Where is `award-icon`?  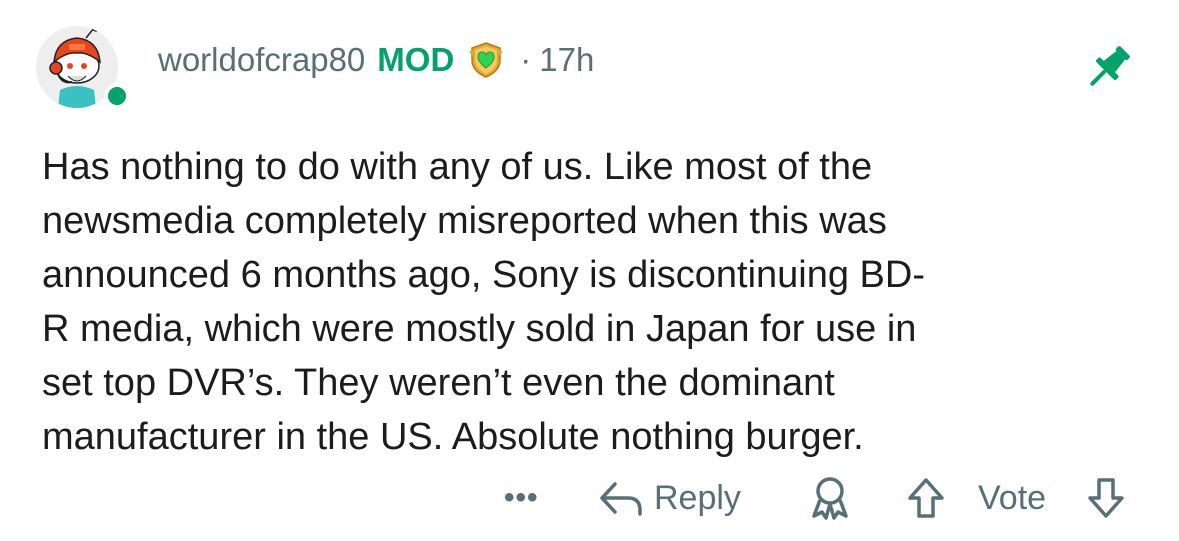 award-icon is located at coordinates (830, 498).